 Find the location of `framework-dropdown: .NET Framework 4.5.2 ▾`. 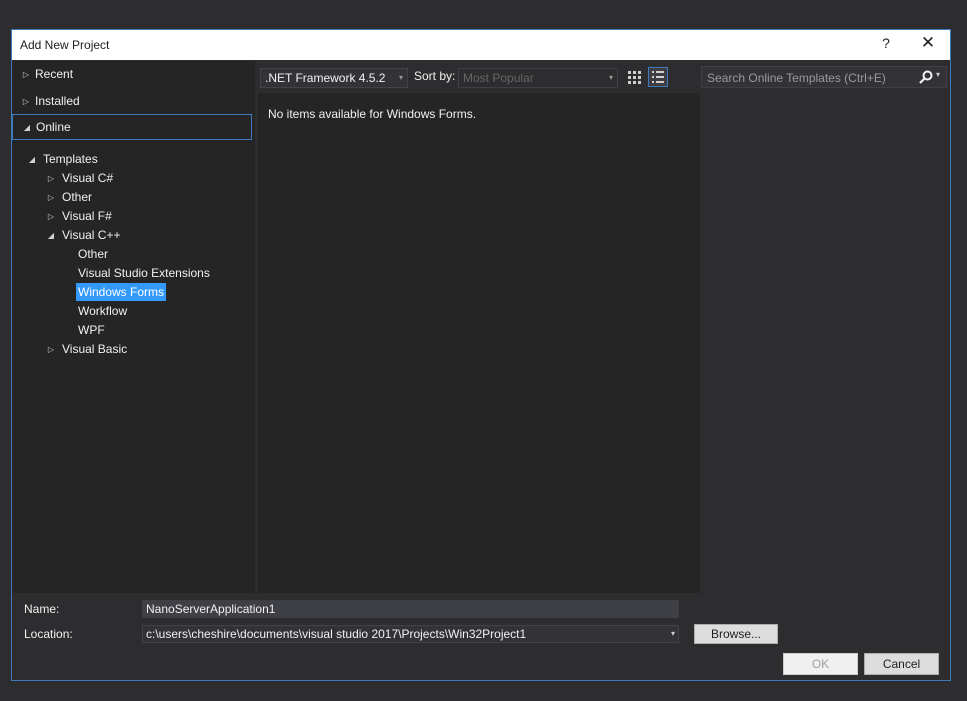

framework-dropdown: .NET Framework 4.5.2 ▾ is located at coordinates (334, 78).